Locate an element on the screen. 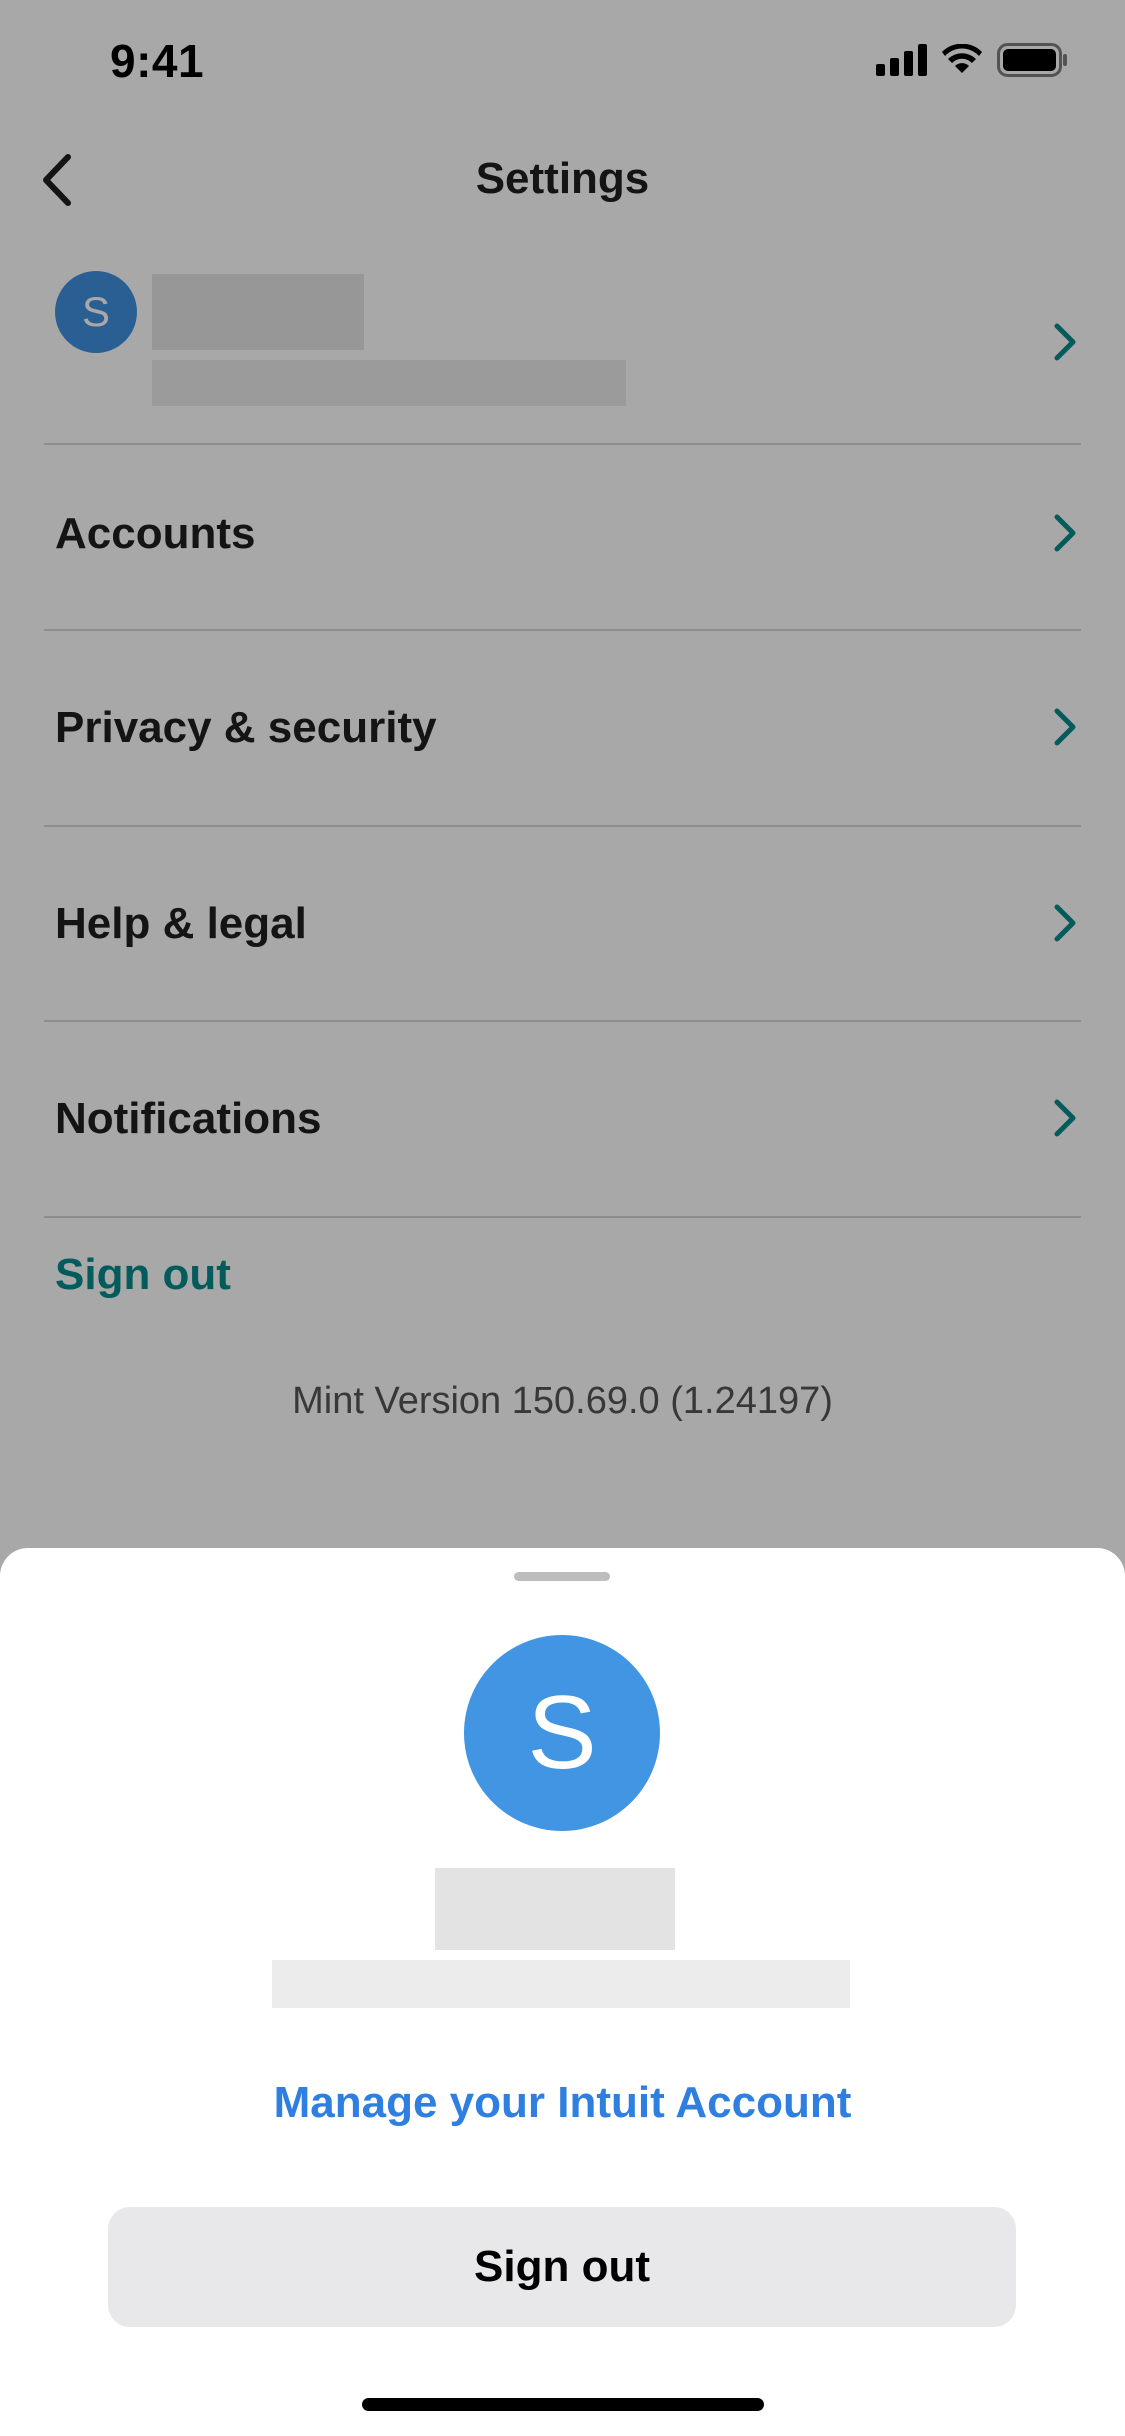 The height and width of the screenshot is (2436, 1125). manage-intuit-account-link: Manage your Intuit Account is located at coordinates (562, 2103).